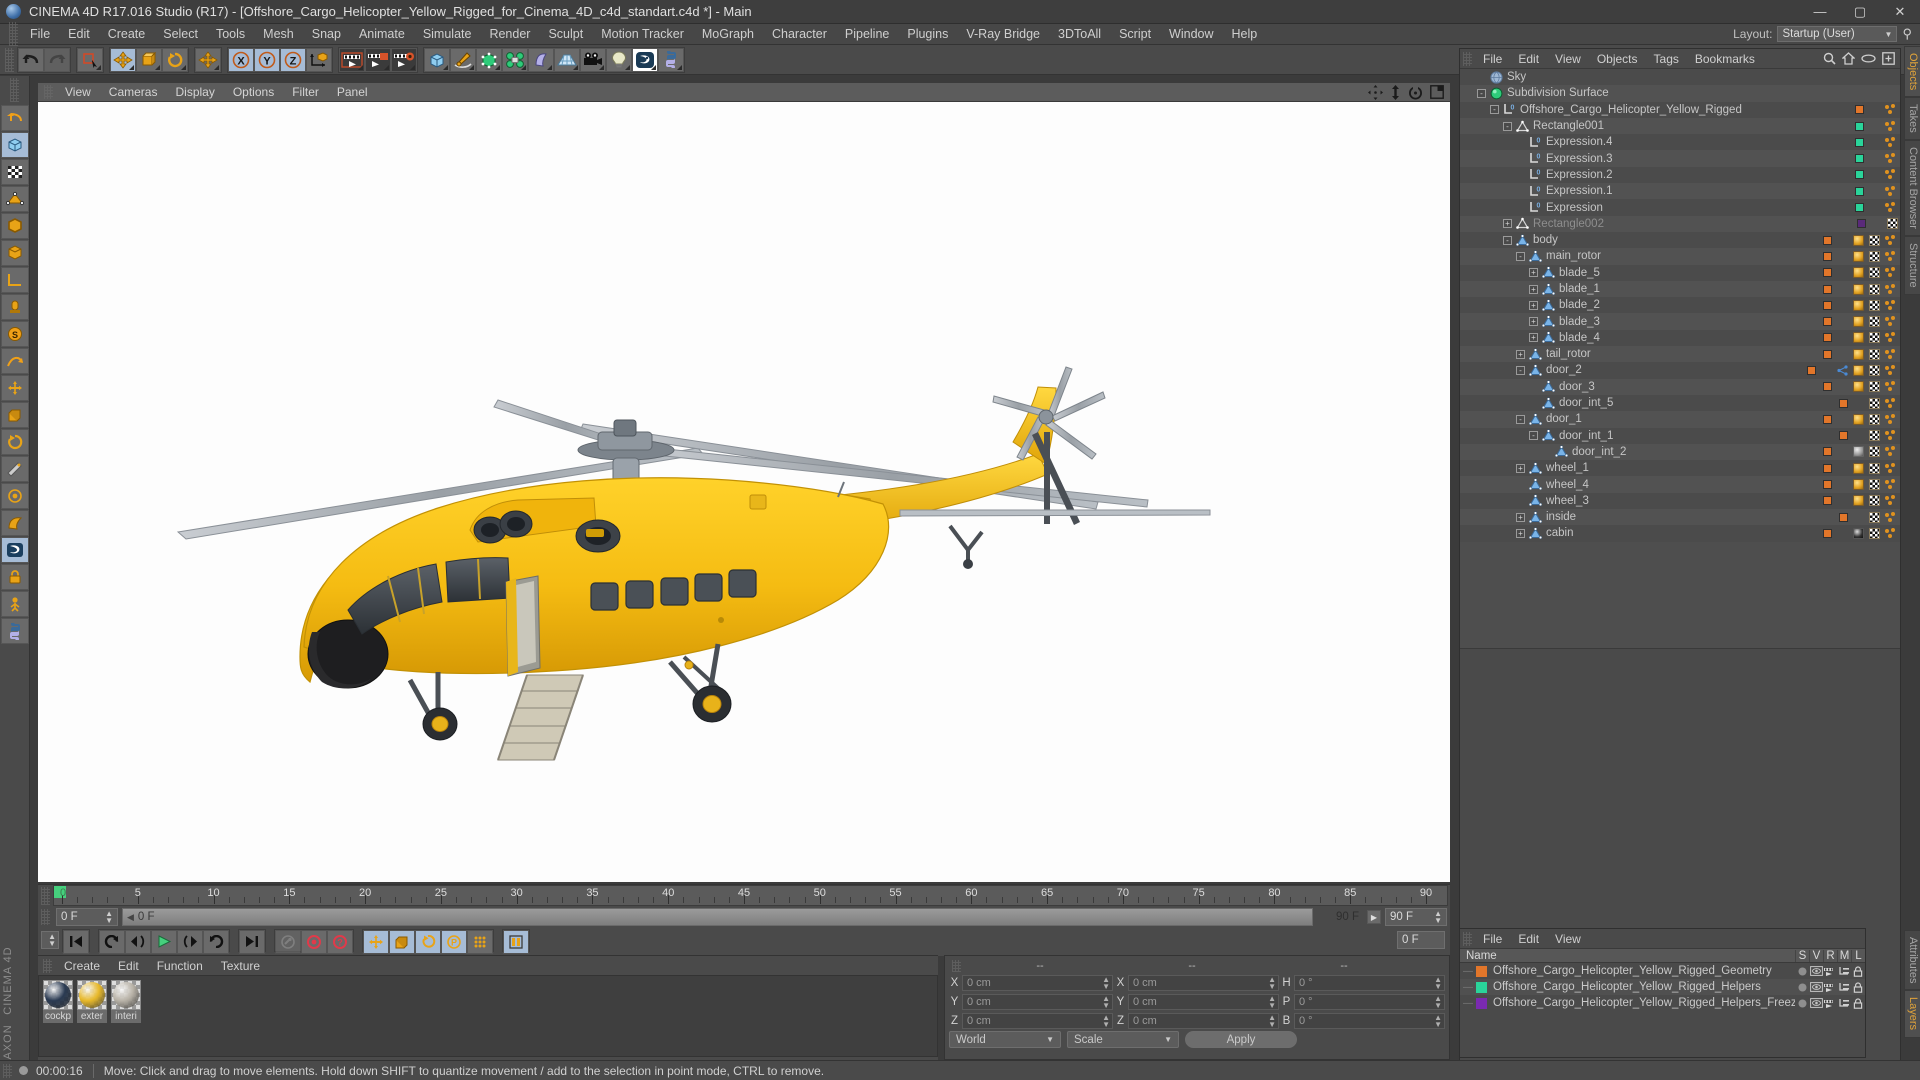  Describe the element at coordinates (208, 59) in the screenshot. I see `move-axis-tool` at that location.